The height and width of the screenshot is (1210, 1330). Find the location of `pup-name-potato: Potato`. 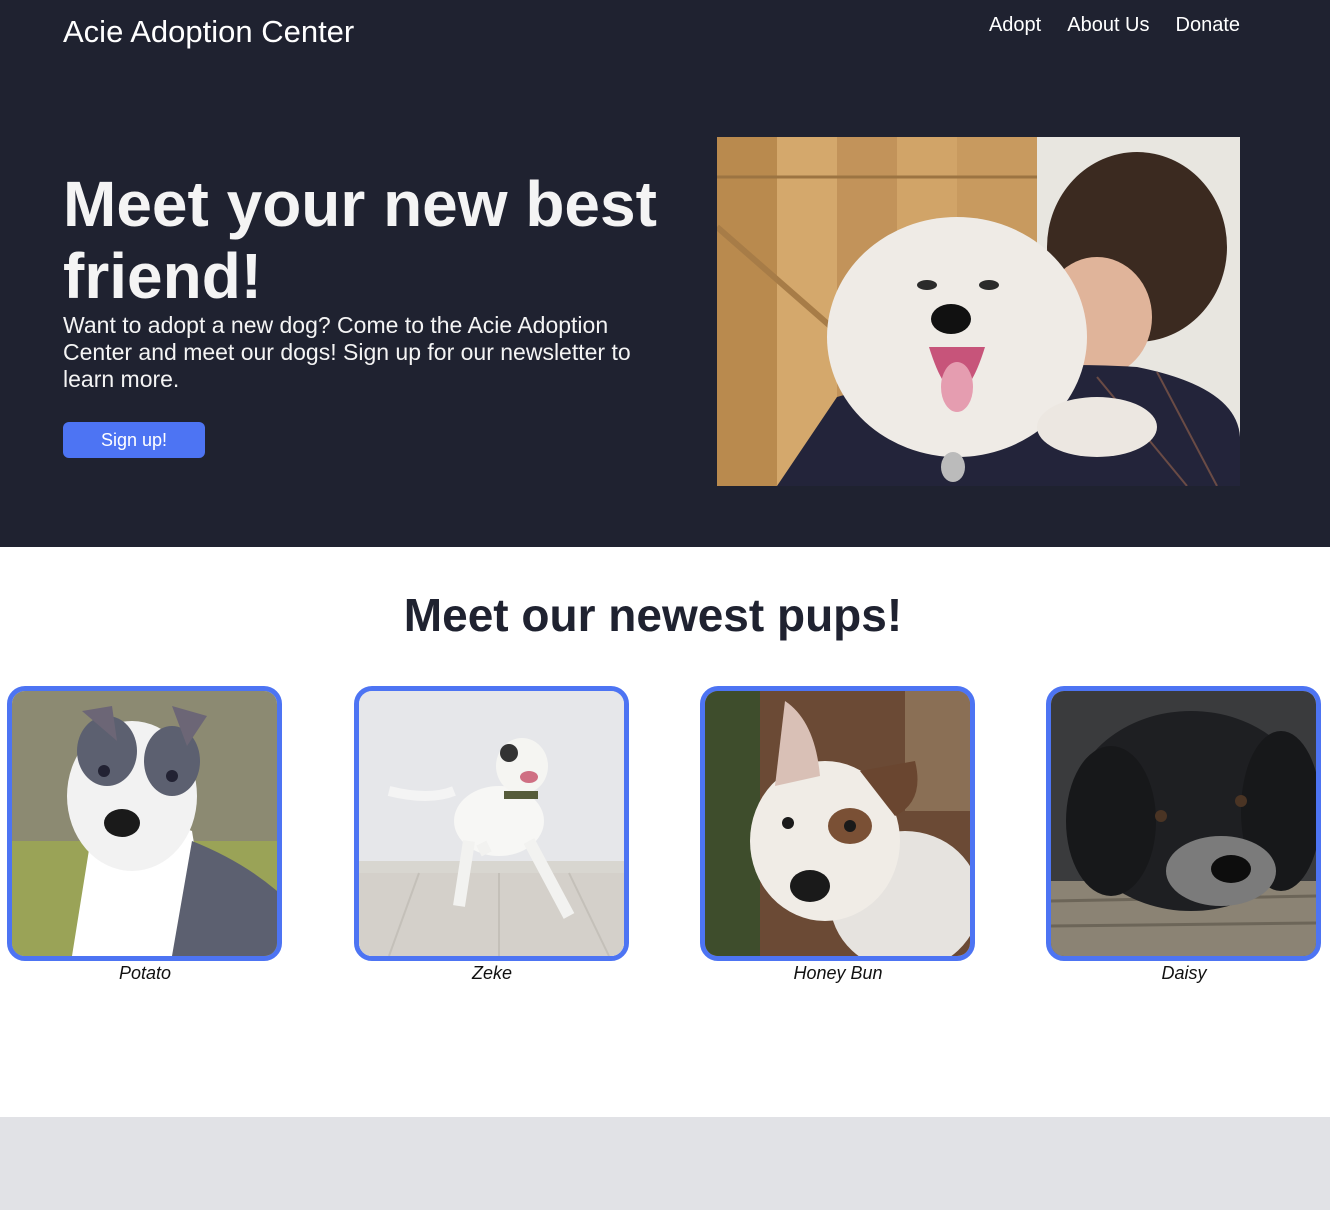

pup-name-potato: Potato is located at coordinates (145, 973).